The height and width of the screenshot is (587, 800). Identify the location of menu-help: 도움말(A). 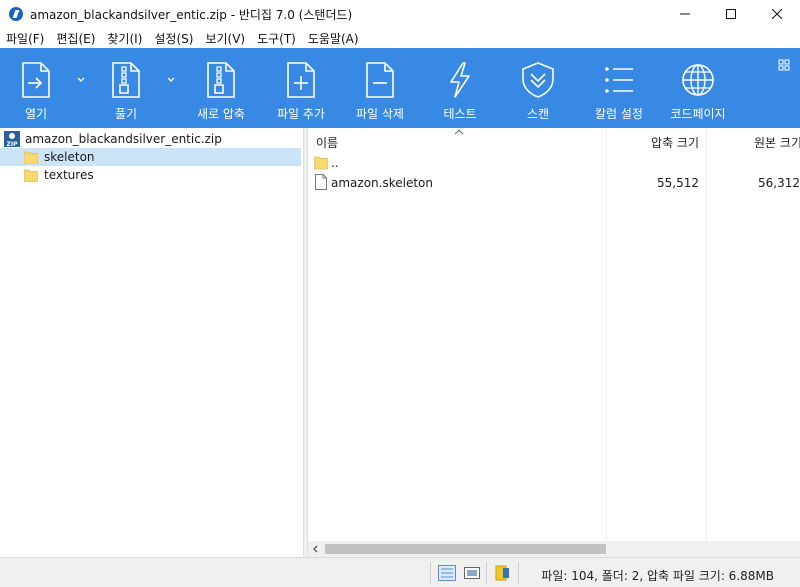
(333, 38).